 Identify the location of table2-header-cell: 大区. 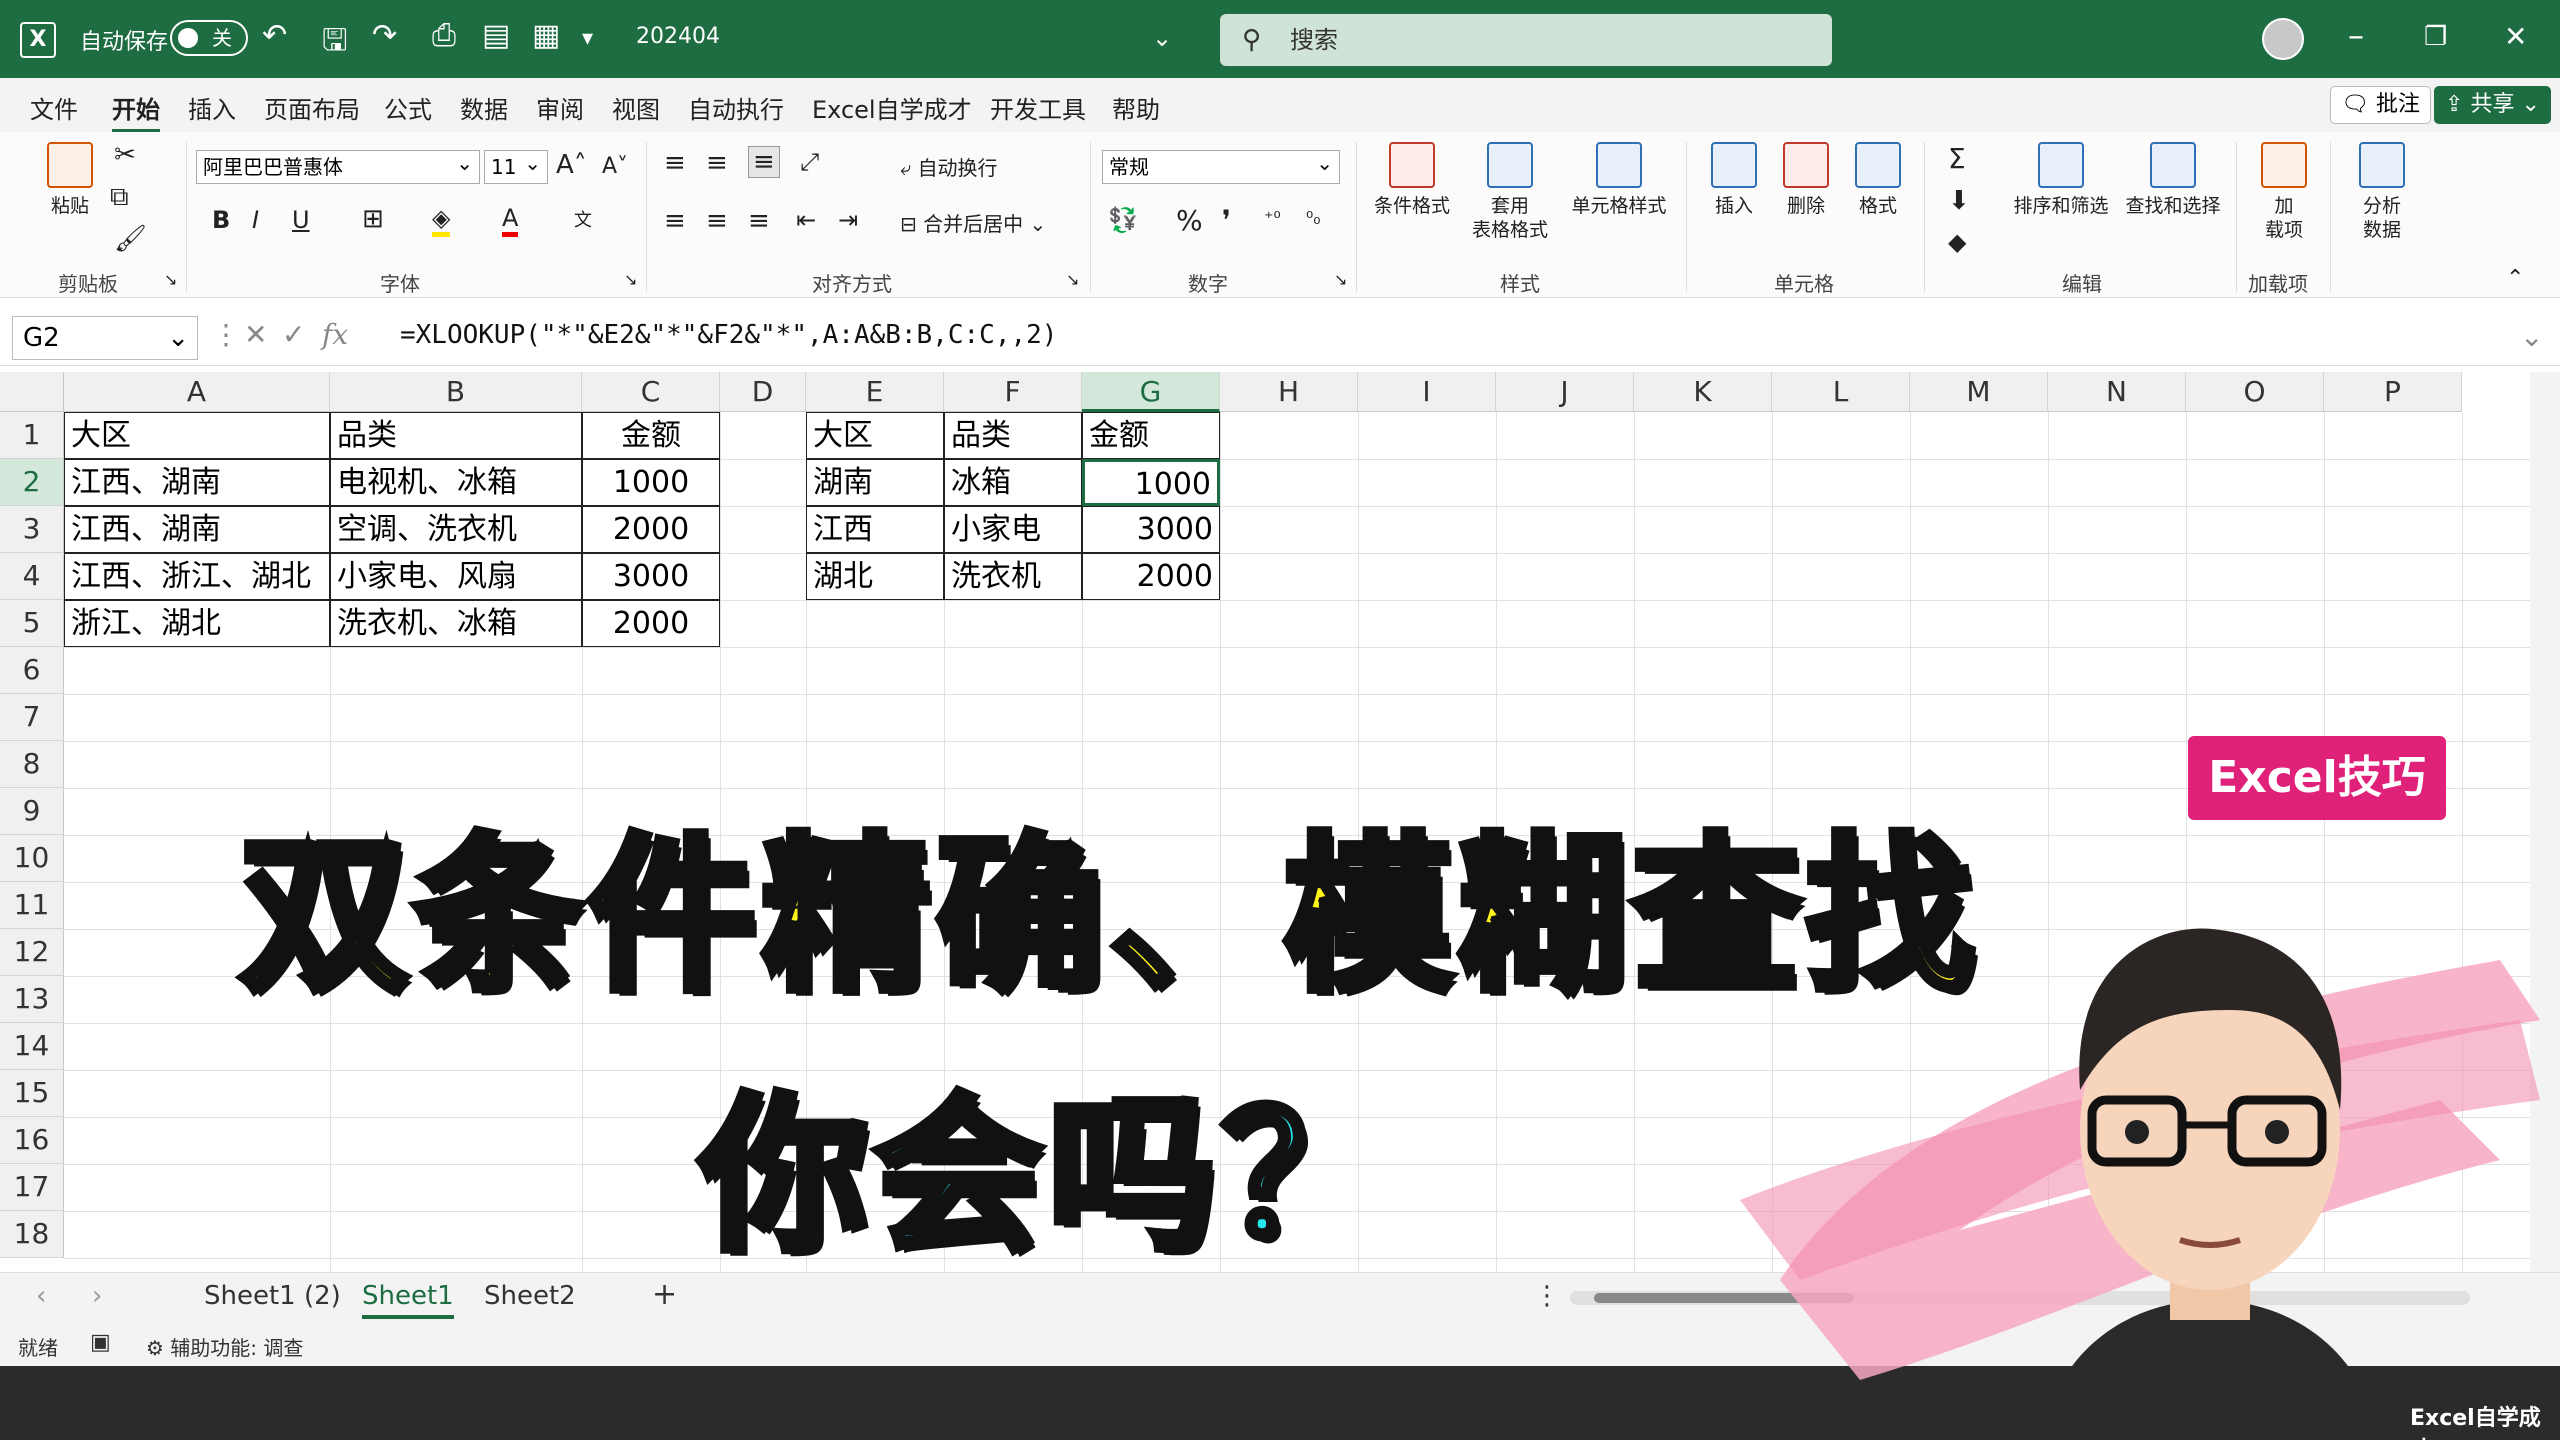
(875, 435).